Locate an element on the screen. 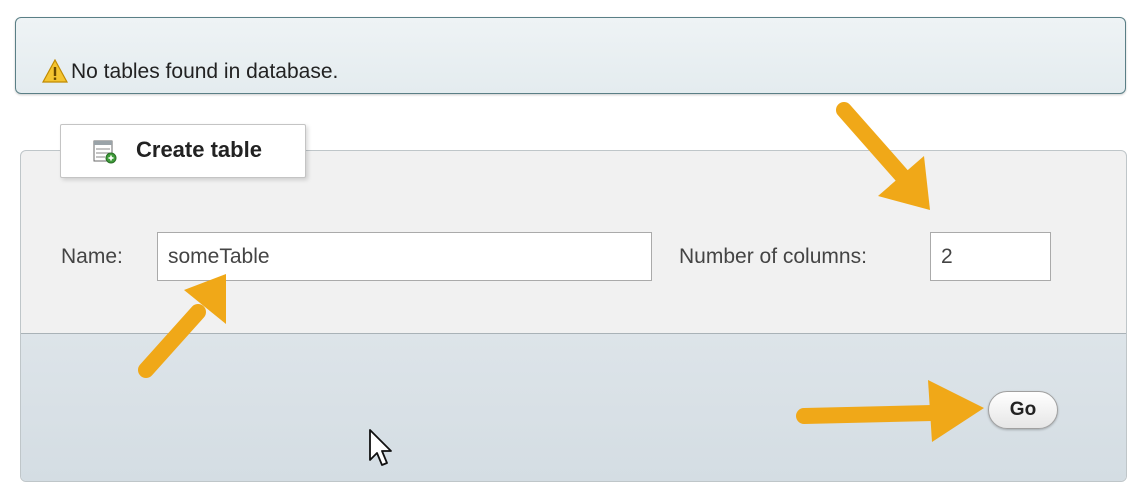 Image resolution: width=1134 pixels, height=484 pixels. warning-icon is located at coordinates (55, 71).